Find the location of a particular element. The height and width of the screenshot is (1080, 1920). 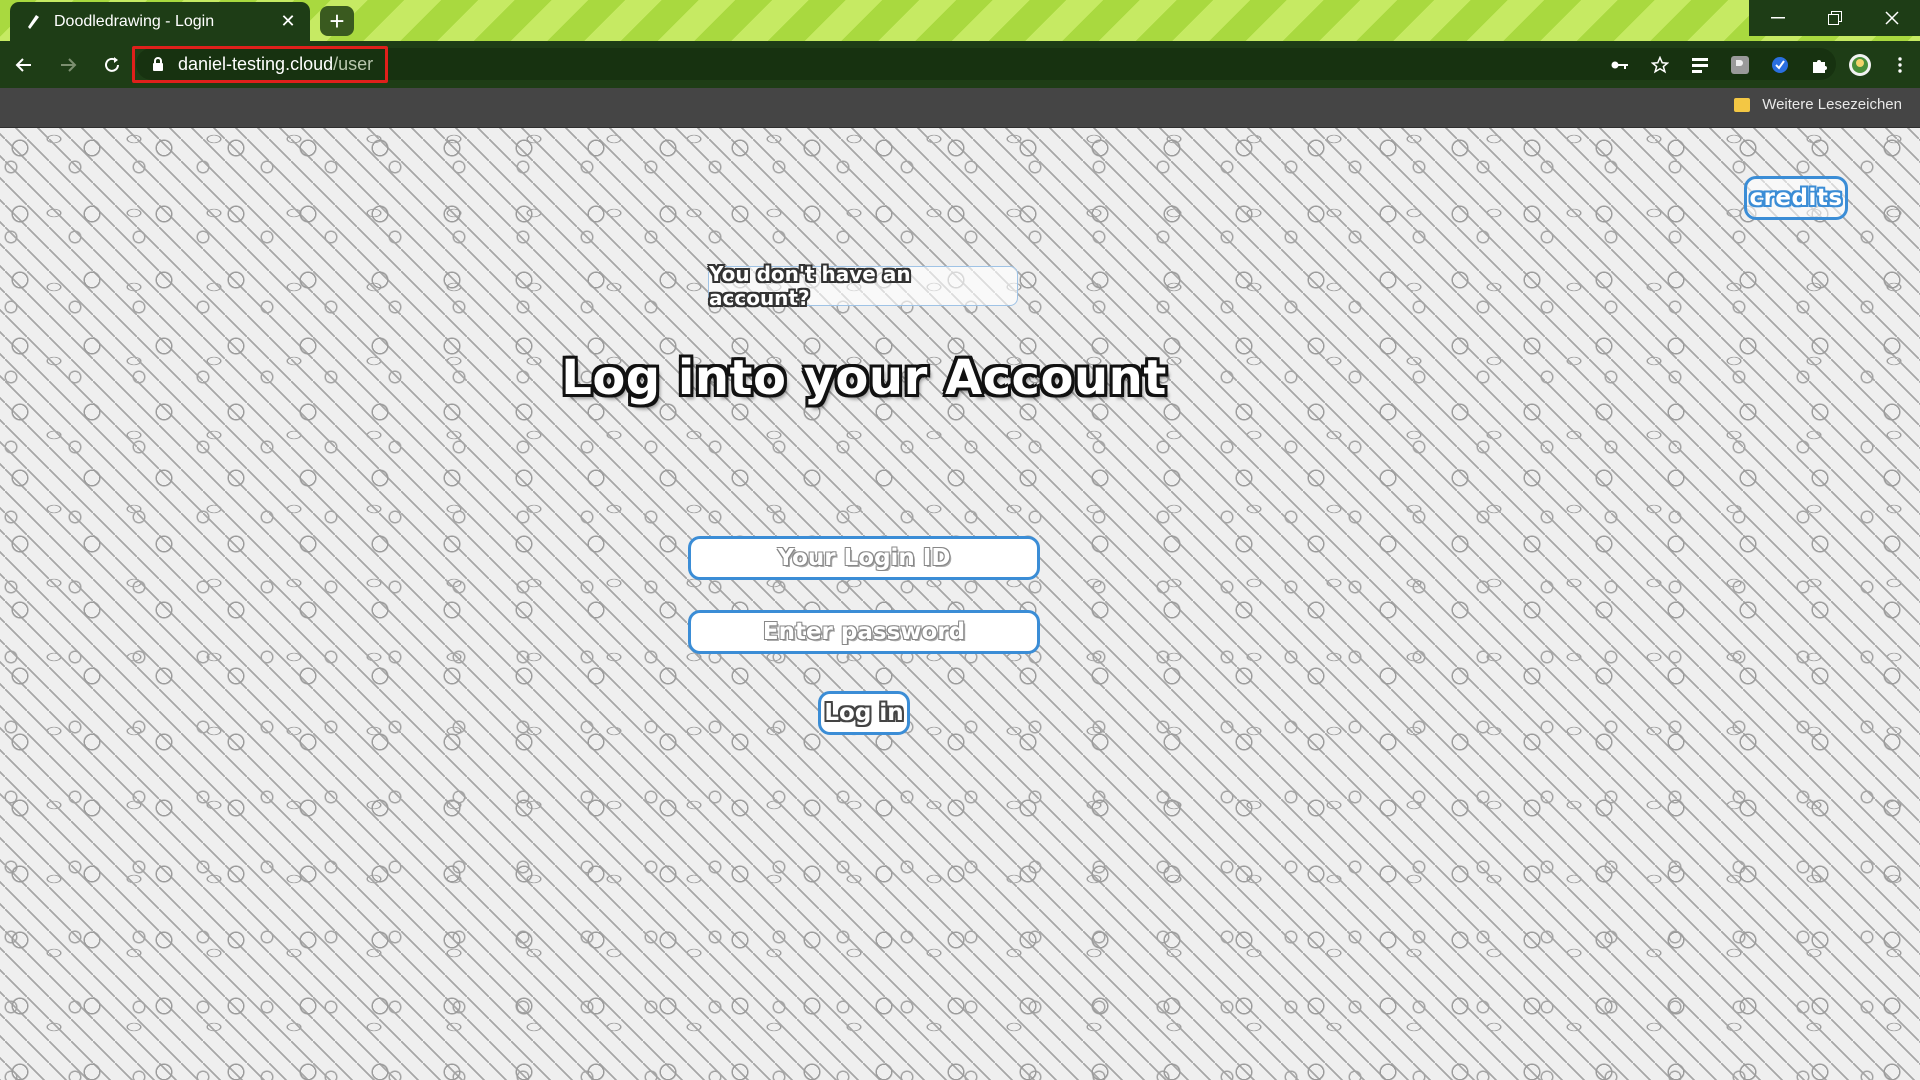

window-controls is located at coordinates (1834, 18).